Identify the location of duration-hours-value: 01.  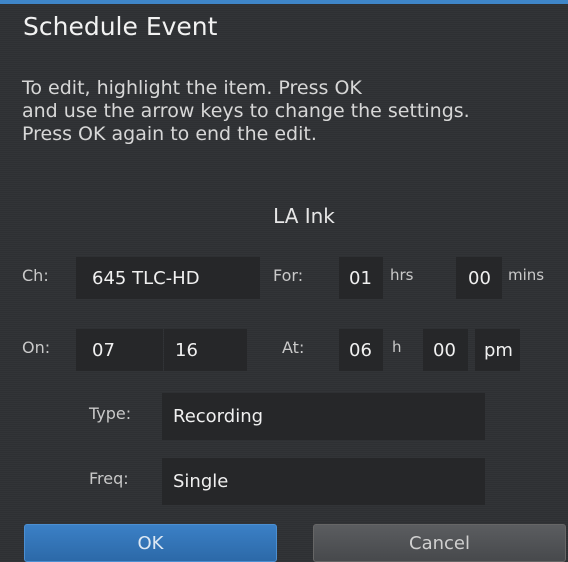
(360, 278).